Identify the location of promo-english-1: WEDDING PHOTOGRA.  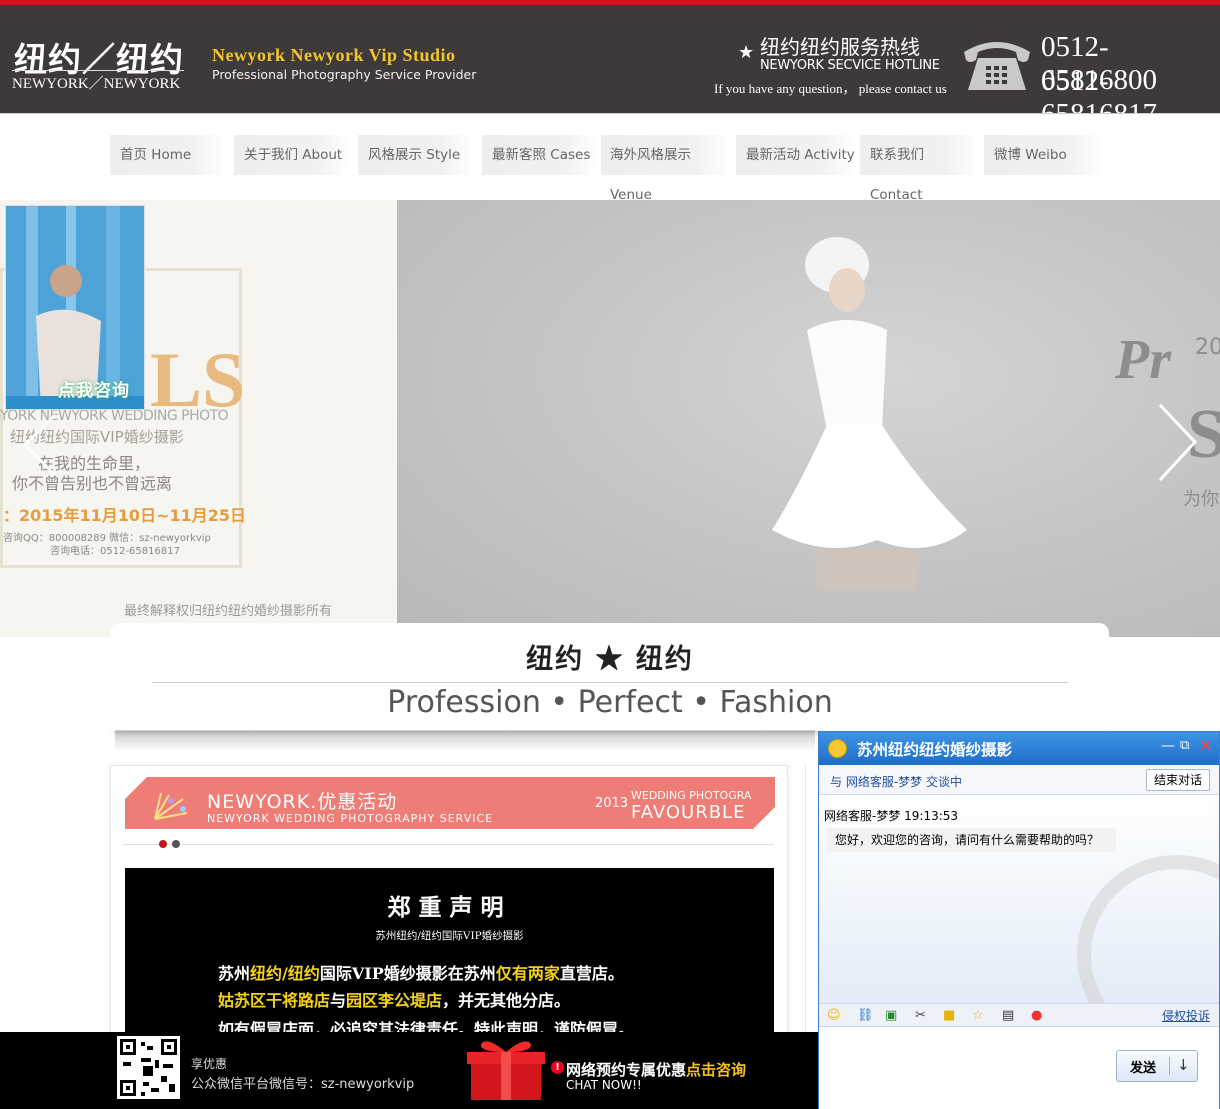
(691, 795).